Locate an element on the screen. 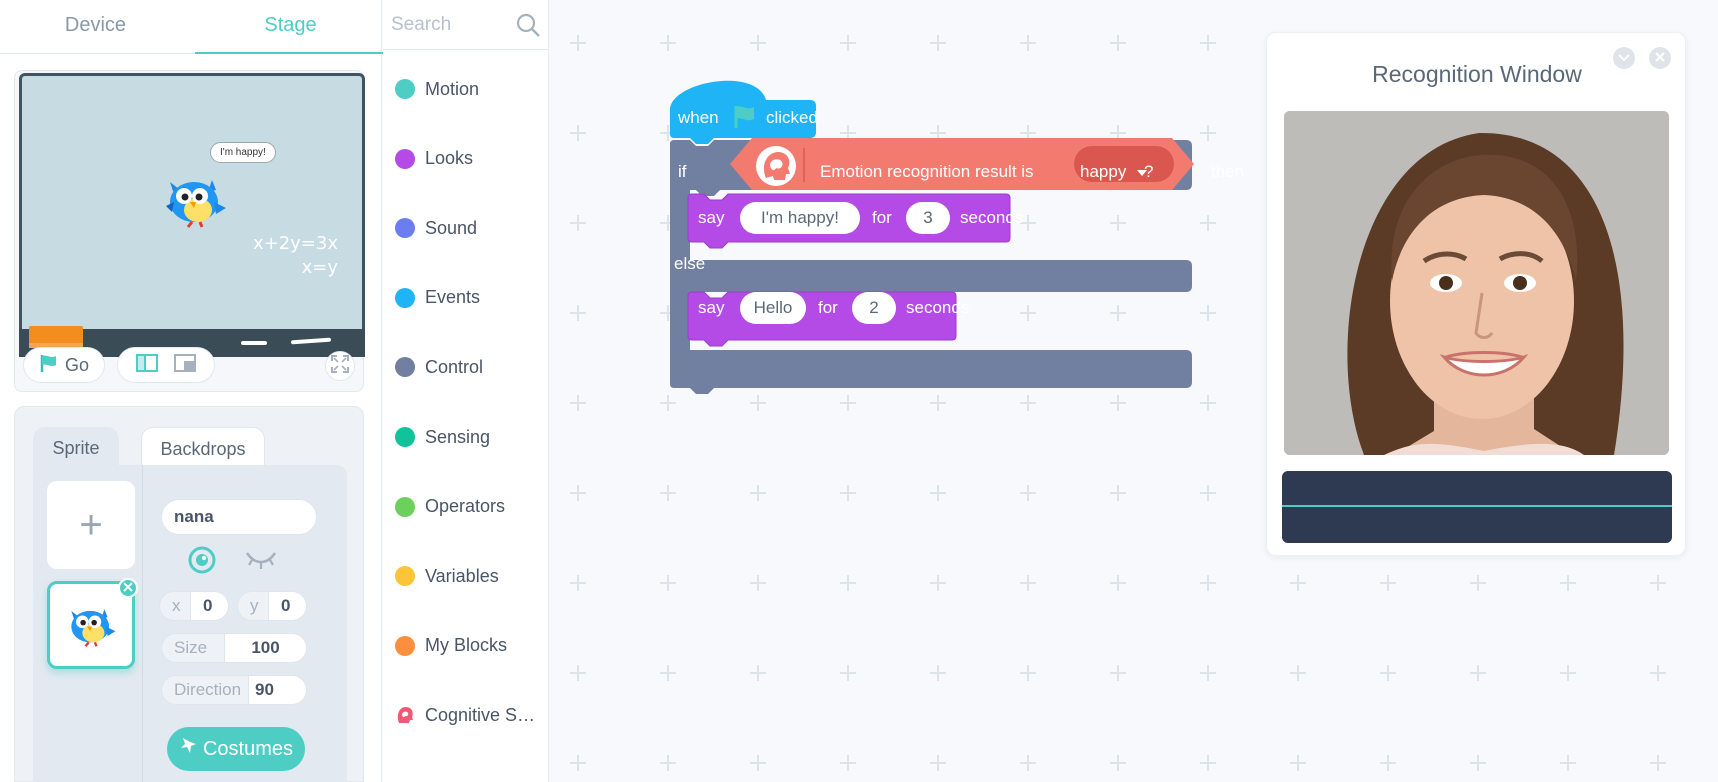 The height and width of the screenshot is (782, 1718). say1-seconds-input: 3 is located at coordinates (928, 218).